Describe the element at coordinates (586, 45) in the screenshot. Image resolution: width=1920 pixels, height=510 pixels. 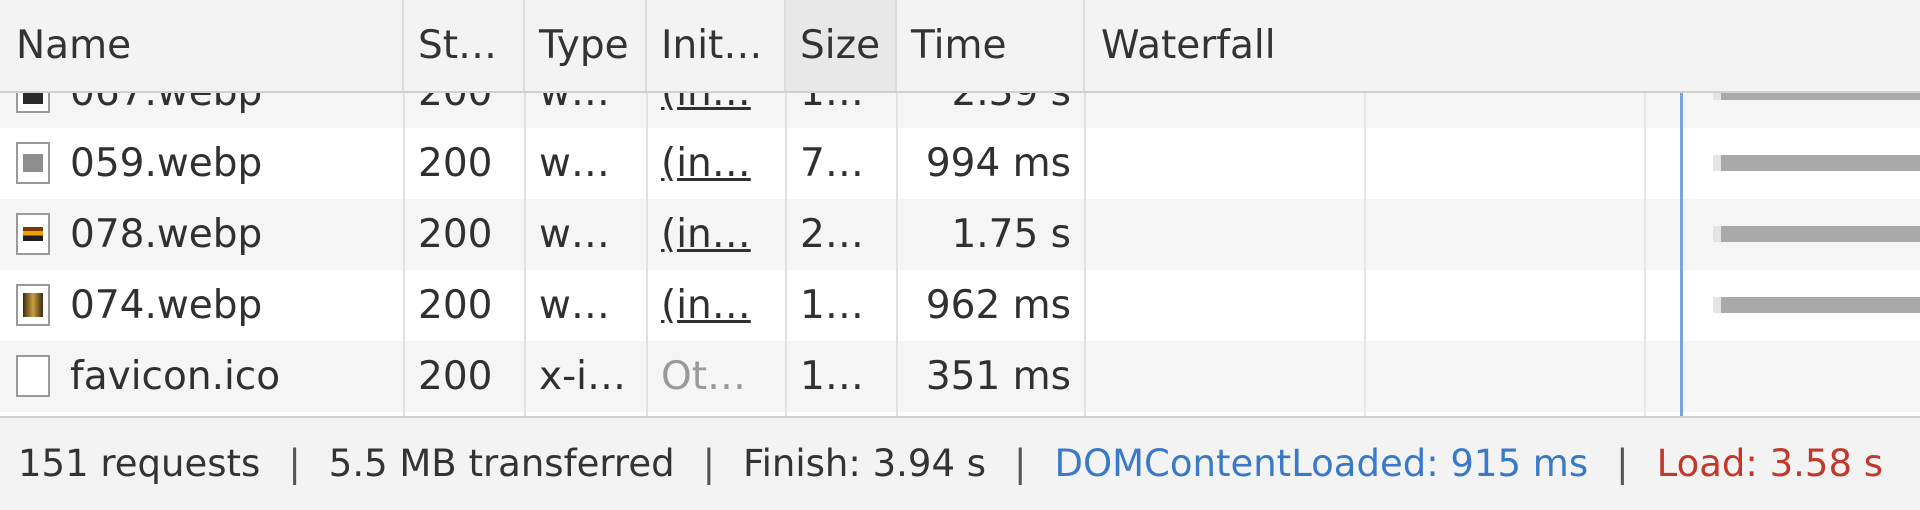
I see `column-header-type: Type` at that location.